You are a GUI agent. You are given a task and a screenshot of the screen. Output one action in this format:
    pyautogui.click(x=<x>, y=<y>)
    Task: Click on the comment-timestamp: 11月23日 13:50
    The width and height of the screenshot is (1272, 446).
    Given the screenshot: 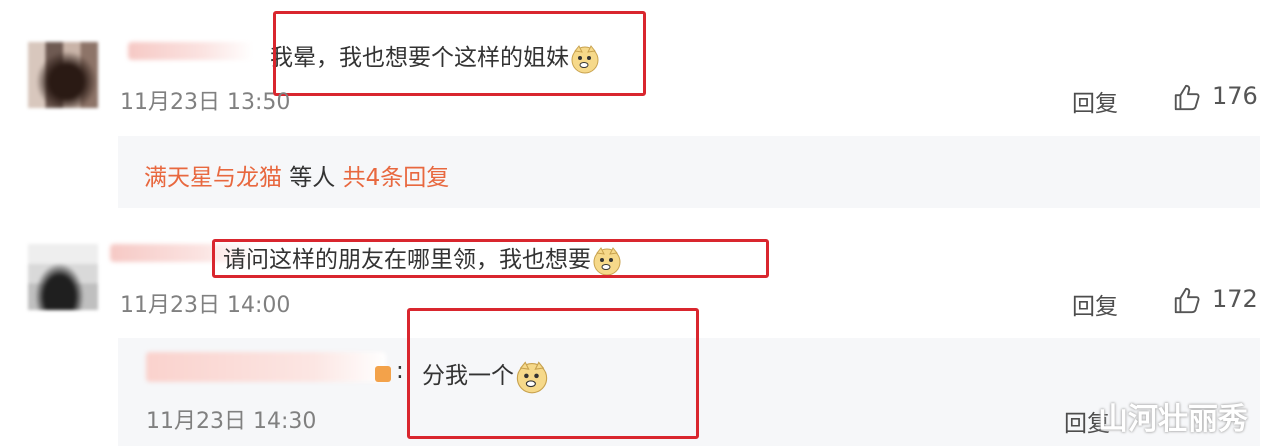 What is the action you would take?
    pyautogui.click(x=205, y=102)
    